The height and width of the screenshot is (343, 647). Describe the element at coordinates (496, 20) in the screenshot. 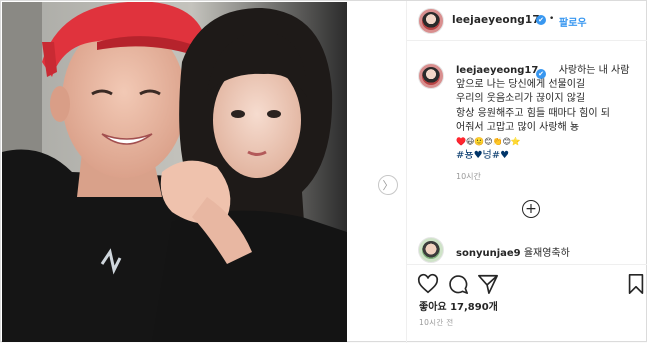

I see `author-username: leejaeyeong17` at that location.